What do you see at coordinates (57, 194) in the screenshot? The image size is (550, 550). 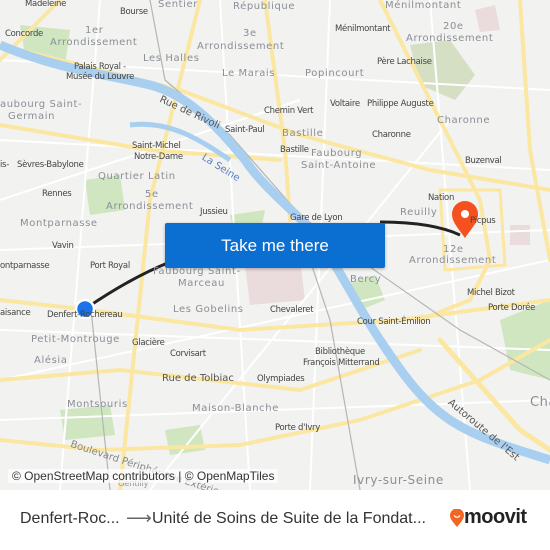 I see `map-label: Rennes` at bounding box center [57, 194].